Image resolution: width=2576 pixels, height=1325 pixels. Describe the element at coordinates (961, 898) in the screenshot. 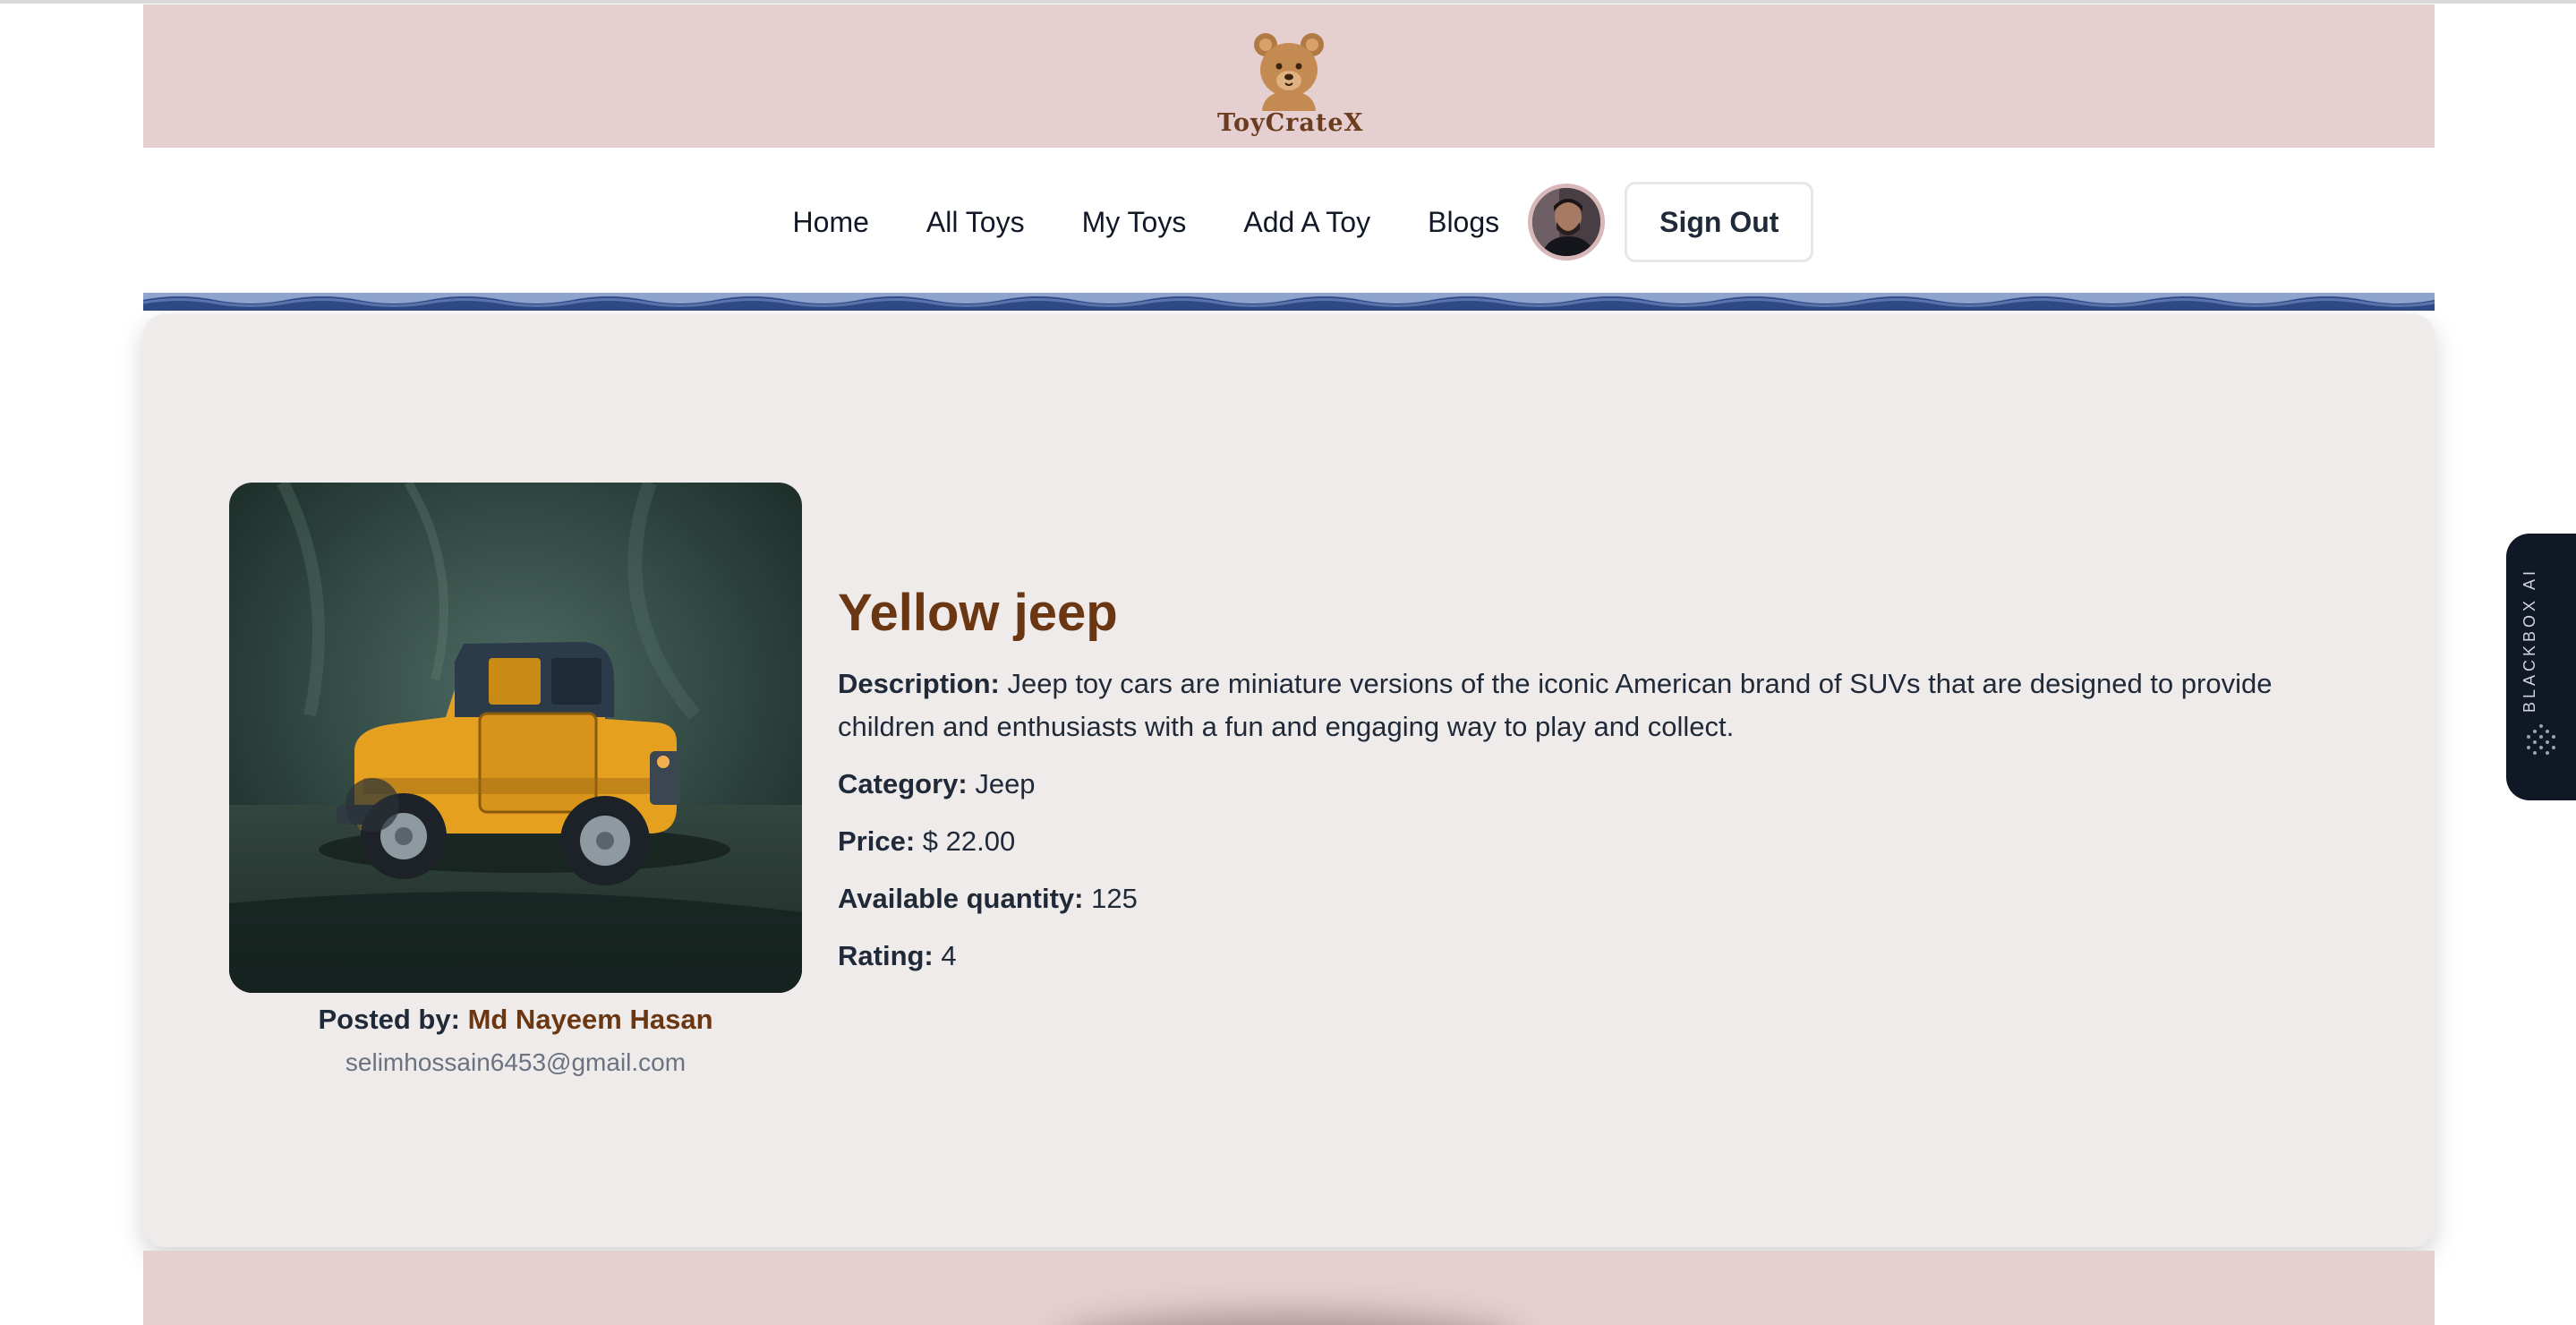

I see `quantity-label: Available quantity:` at that location.